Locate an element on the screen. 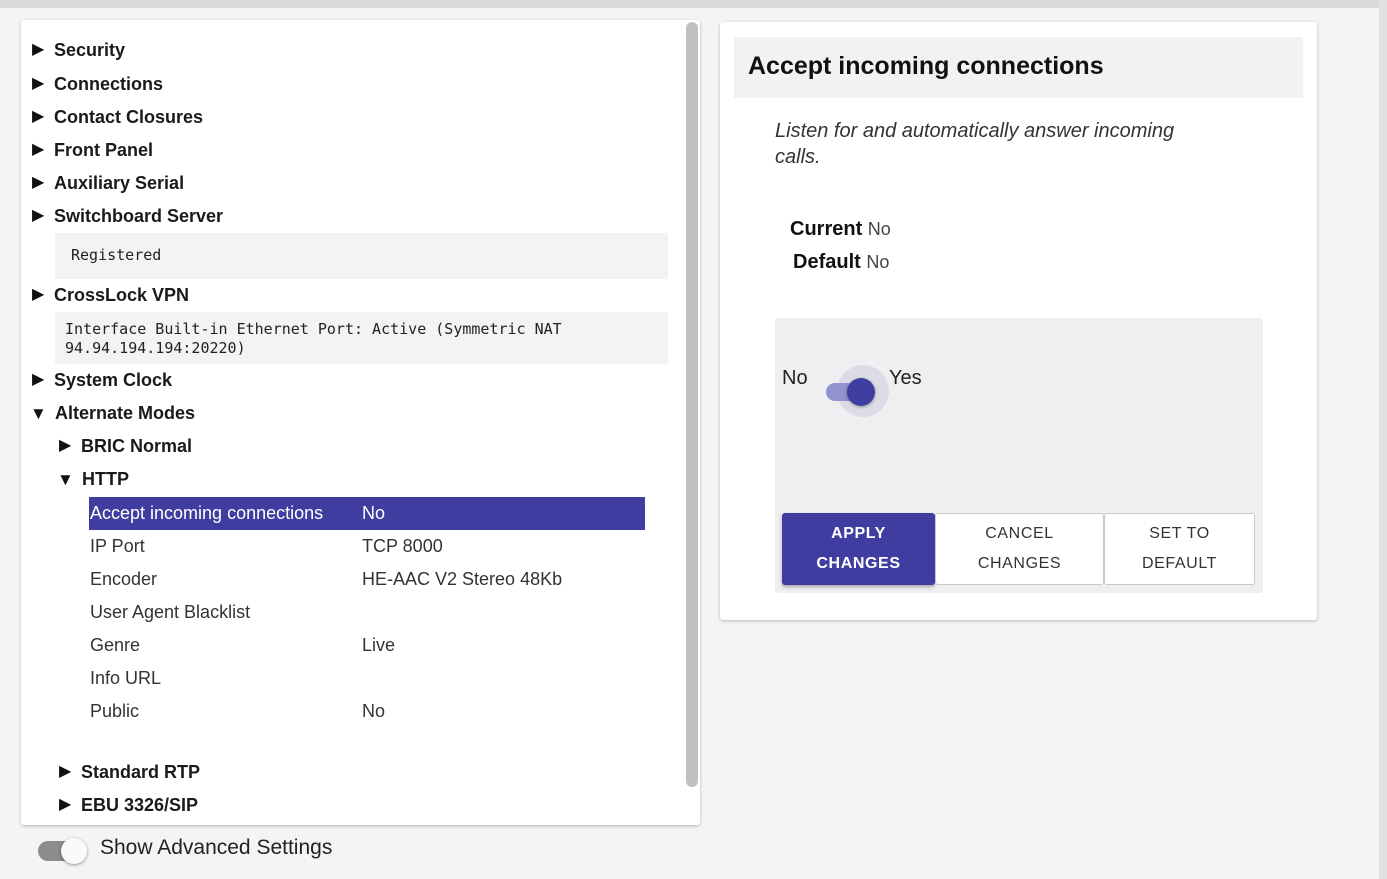 The width and height of the screenshot is (1387, 879). default-value-row: Default No is located at coordinates (841, 262).